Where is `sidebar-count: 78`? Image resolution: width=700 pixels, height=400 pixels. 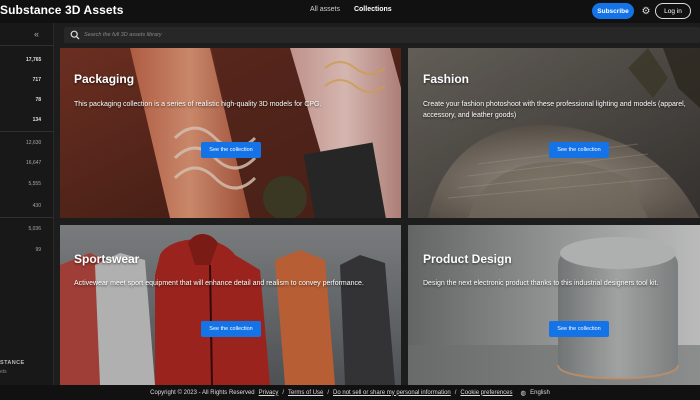
sidebar-count: 78 is located at coordinates (33, 100).